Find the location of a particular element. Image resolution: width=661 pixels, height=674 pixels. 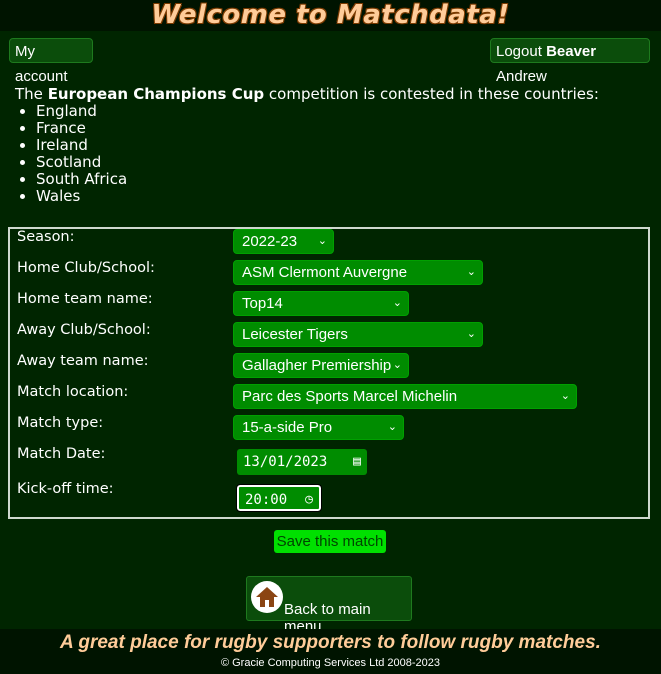

home-club-value: ASM Clermont Auvergne is located at coordinates (325, 272).